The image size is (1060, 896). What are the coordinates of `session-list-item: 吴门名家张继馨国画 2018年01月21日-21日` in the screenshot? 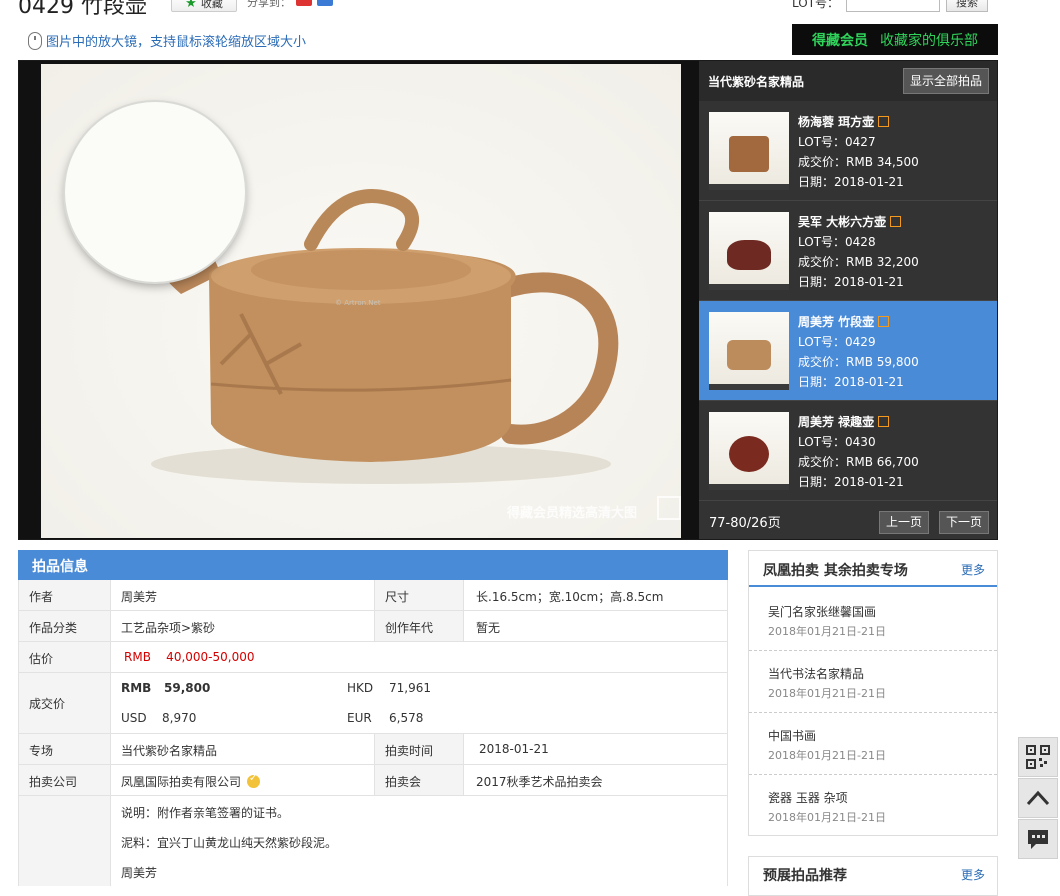 It's located at (873, 620).